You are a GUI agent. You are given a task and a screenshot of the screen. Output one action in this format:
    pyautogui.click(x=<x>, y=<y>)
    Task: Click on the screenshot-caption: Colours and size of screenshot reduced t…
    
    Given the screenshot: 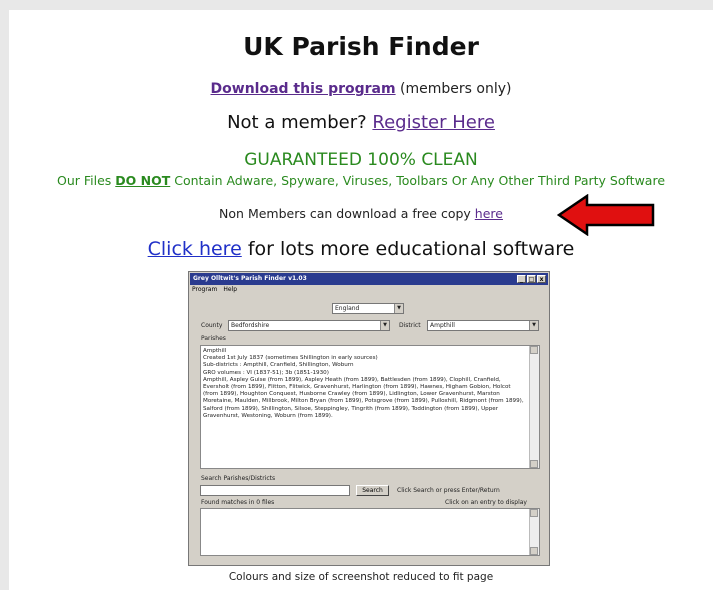 What is the action you would take?
    pyautogui.click(x=361, y=577)
    